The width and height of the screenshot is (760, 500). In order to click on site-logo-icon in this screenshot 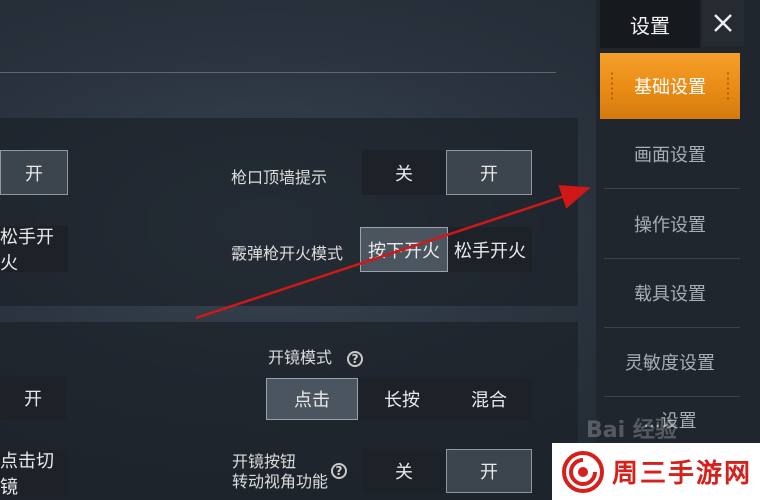, I will do `click(583, 471)`.